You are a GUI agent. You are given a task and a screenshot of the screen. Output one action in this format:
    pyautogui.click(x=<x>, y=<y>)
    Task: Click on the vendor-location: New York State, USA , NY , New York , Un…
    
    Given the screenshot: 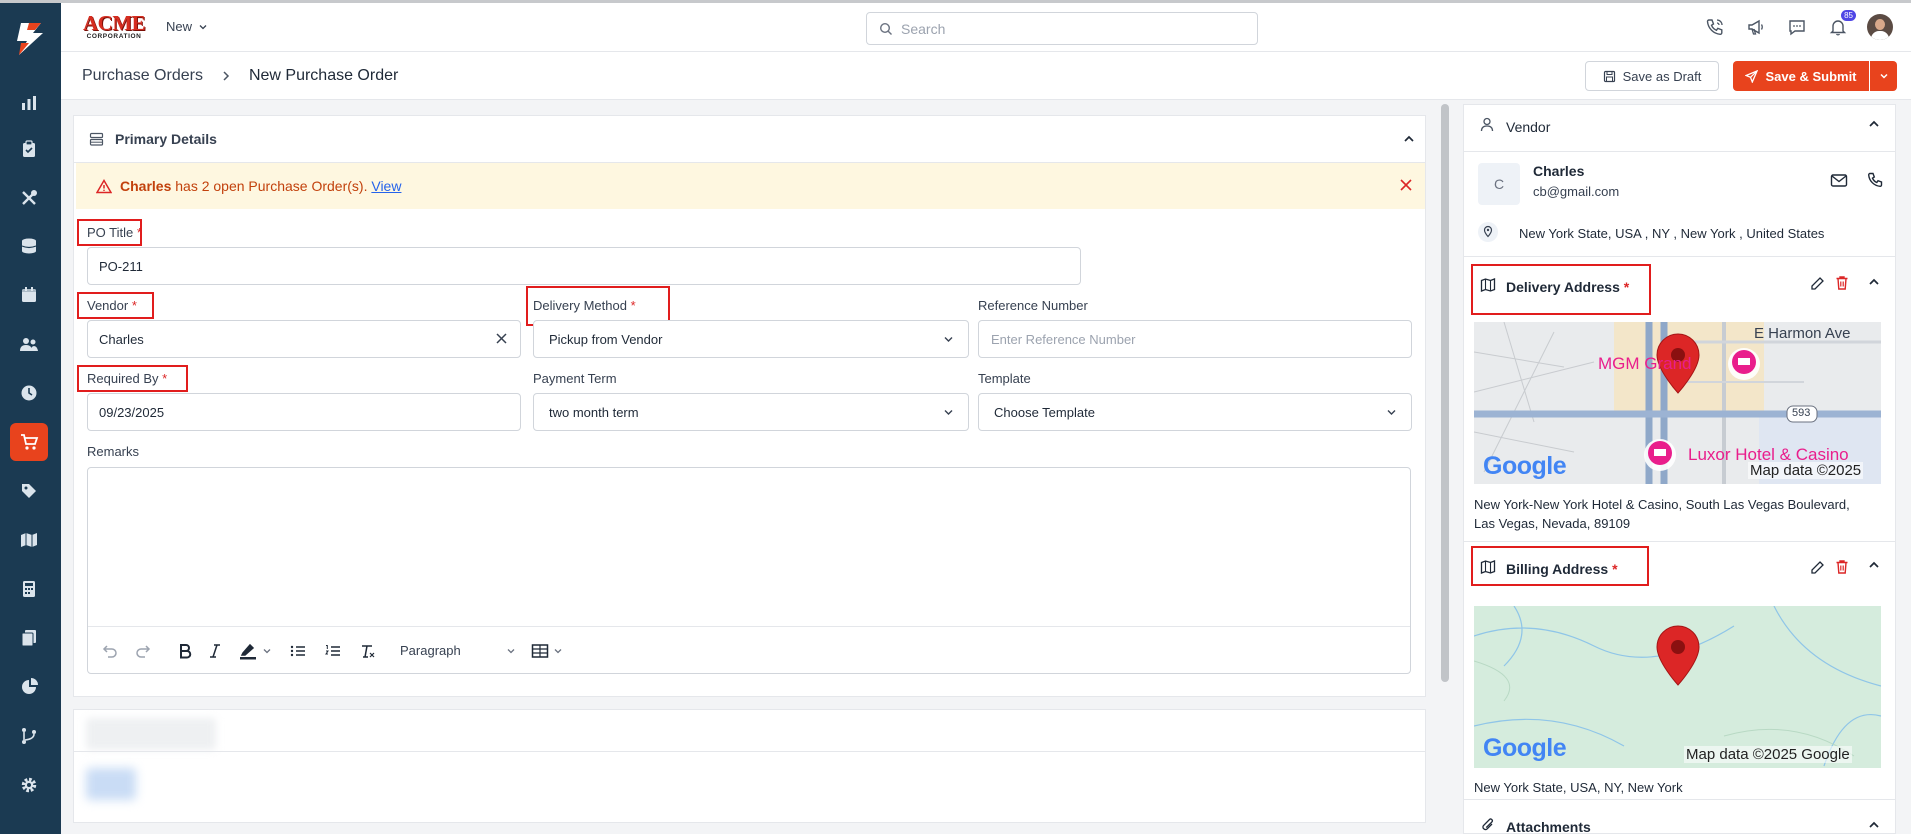 What is the action you would take?
    pyautogui.click(x=1672, y=233)
    